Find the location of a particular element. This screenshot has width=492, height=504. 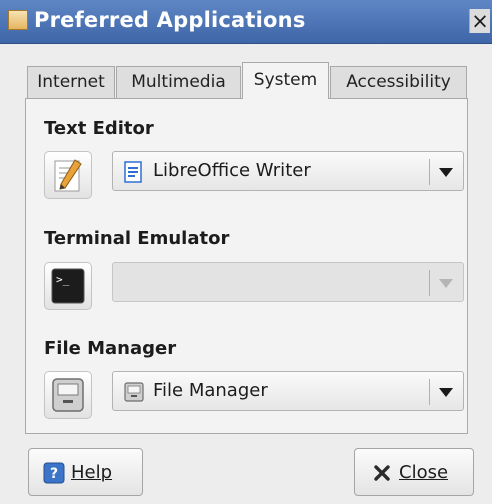

close-x-icon is located at coordinates (382, 475).